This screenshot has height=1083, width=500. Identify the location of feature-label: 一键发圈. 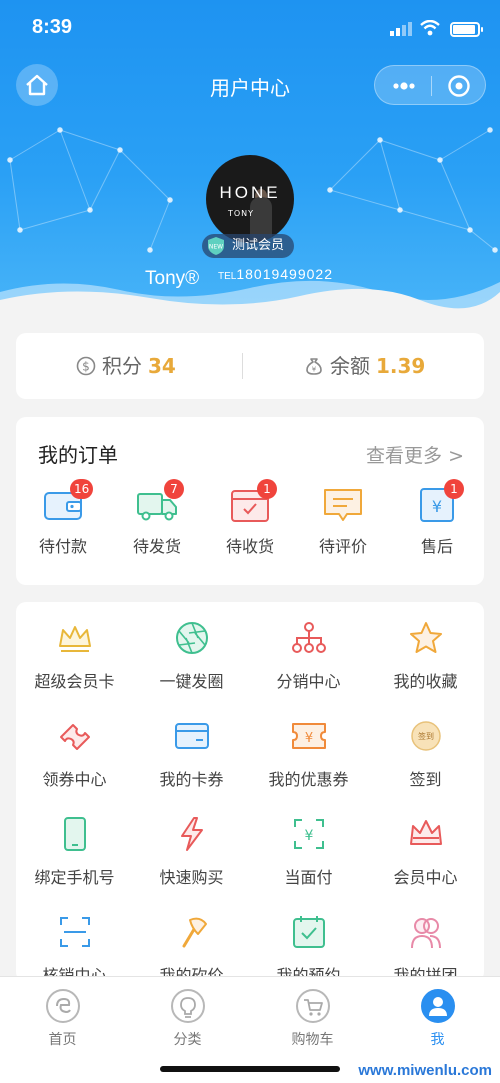
(191, 681).